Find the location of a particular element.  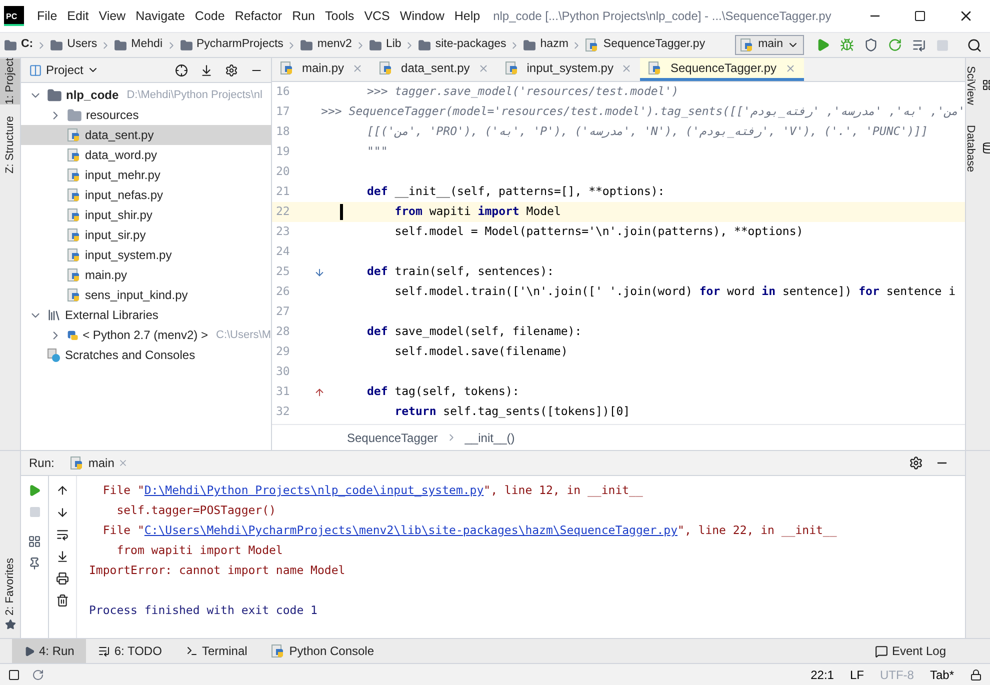

tree-item: data_word.py is located at coordinates (146, 155).